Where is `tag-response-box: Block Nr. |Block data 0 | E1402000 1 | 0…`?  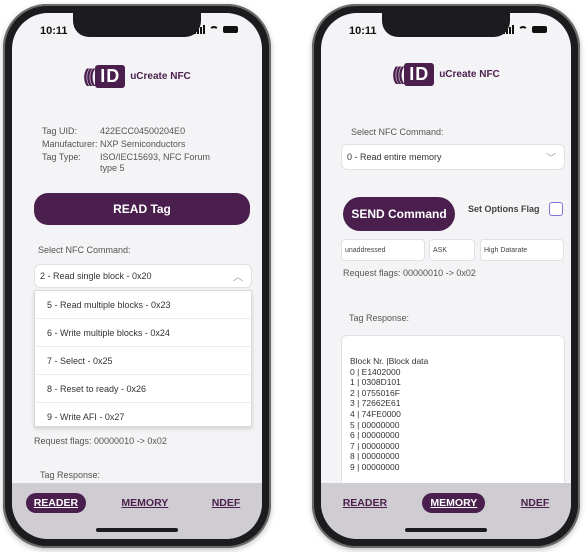
tag-response-box: Block Nr. |Block data 0 | E1402000 1 | 0… is located at coordinates (453, 415).